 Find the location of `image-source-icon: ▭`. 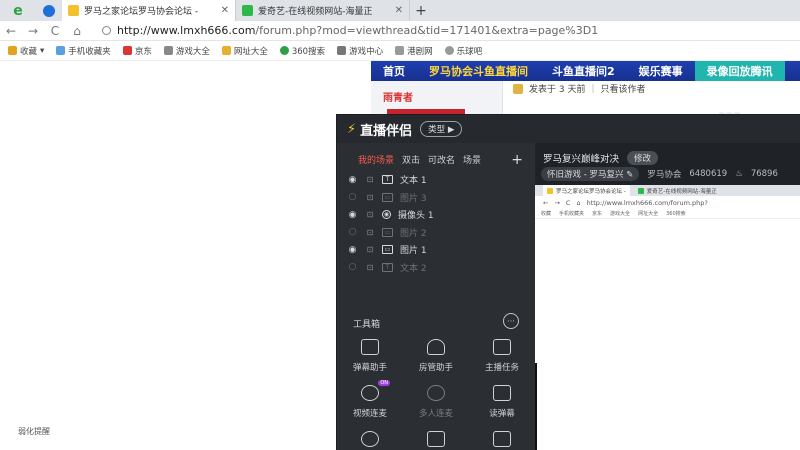

image-source-icon: ▭ is located at coordinates (387, 250).